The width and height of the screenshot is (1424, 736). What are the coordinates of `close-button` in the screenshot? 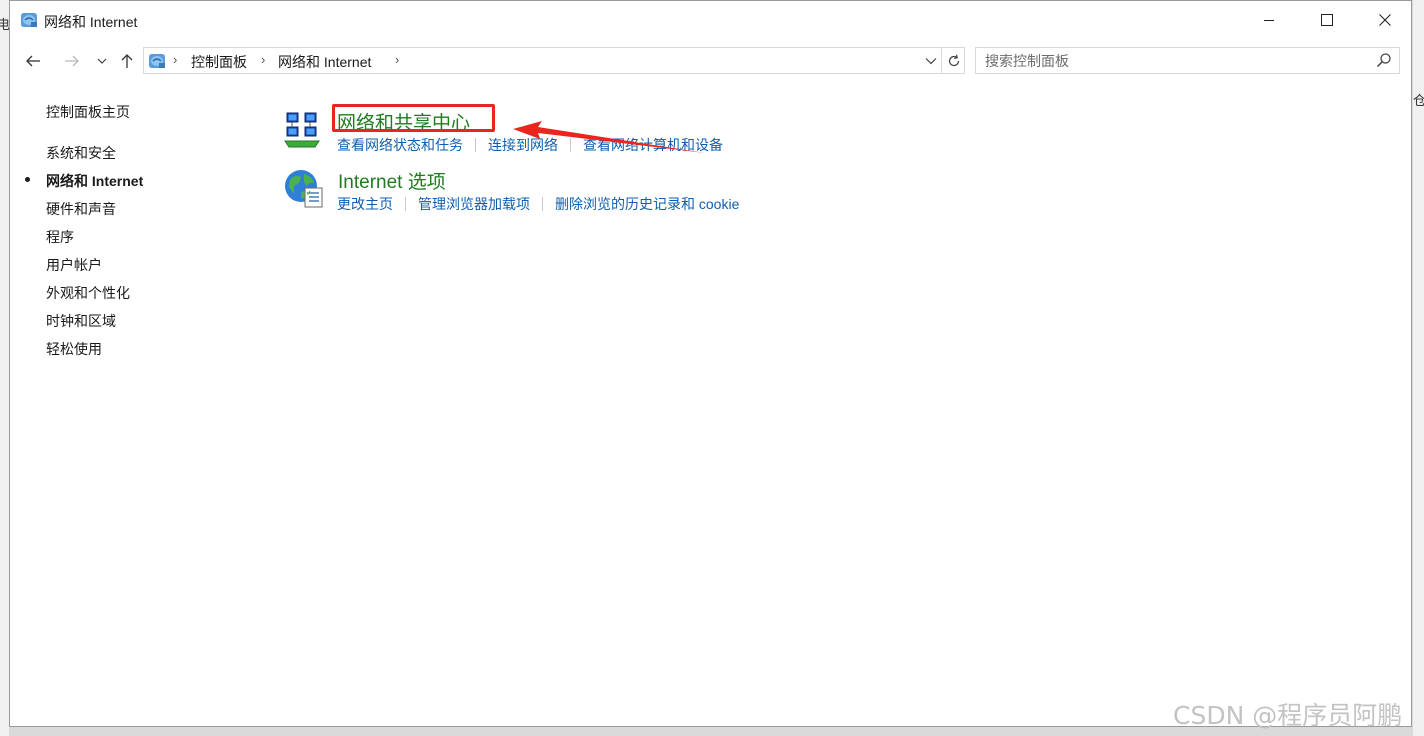 It's located at (1385, 20).